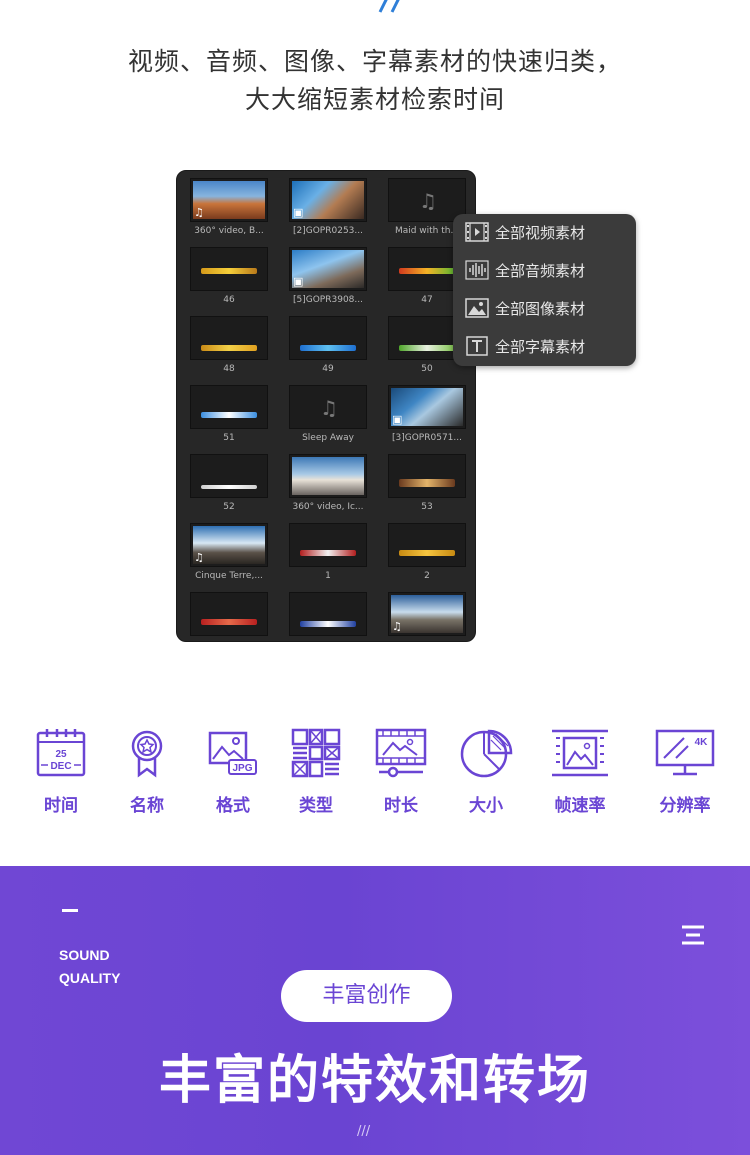 The width and height of the screenshot is (750, 1155). Describe the element at coordinates (60, 766) in the screenshot. I see `calendar-month: DEC` at that location.